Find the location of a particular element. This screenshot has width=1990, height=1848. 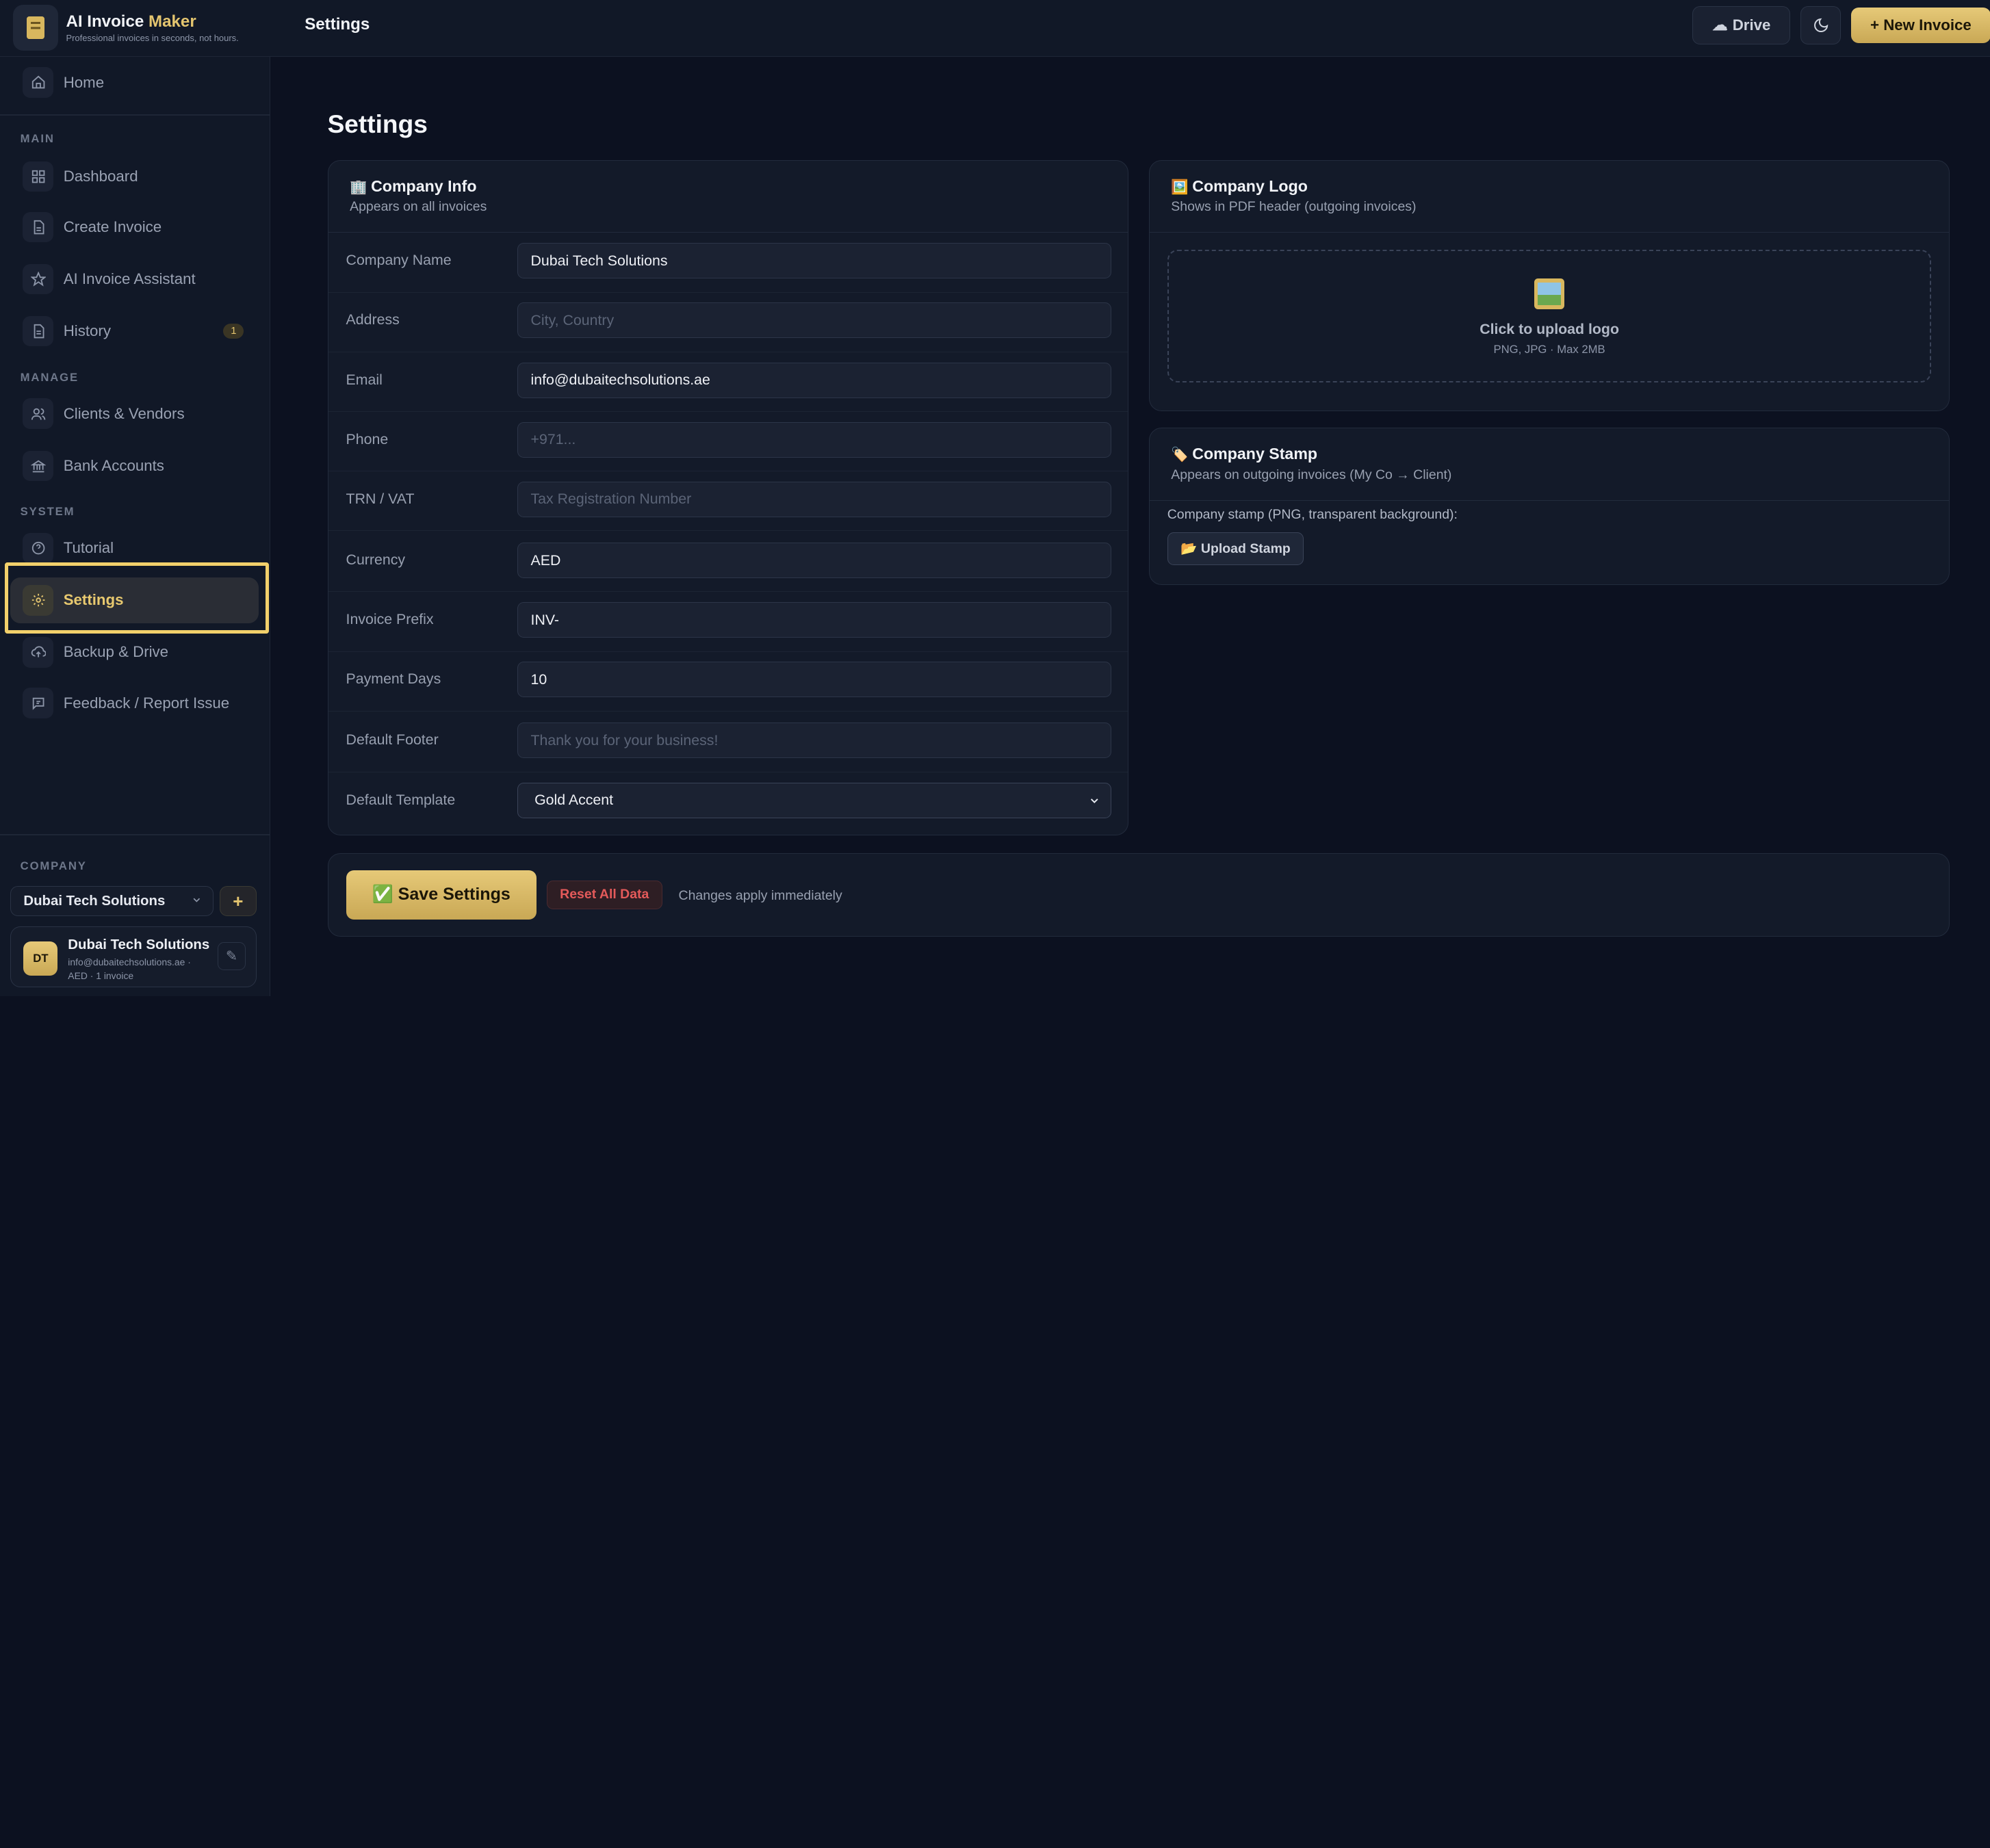

email-label: Email is located at coordinates (364, 379).